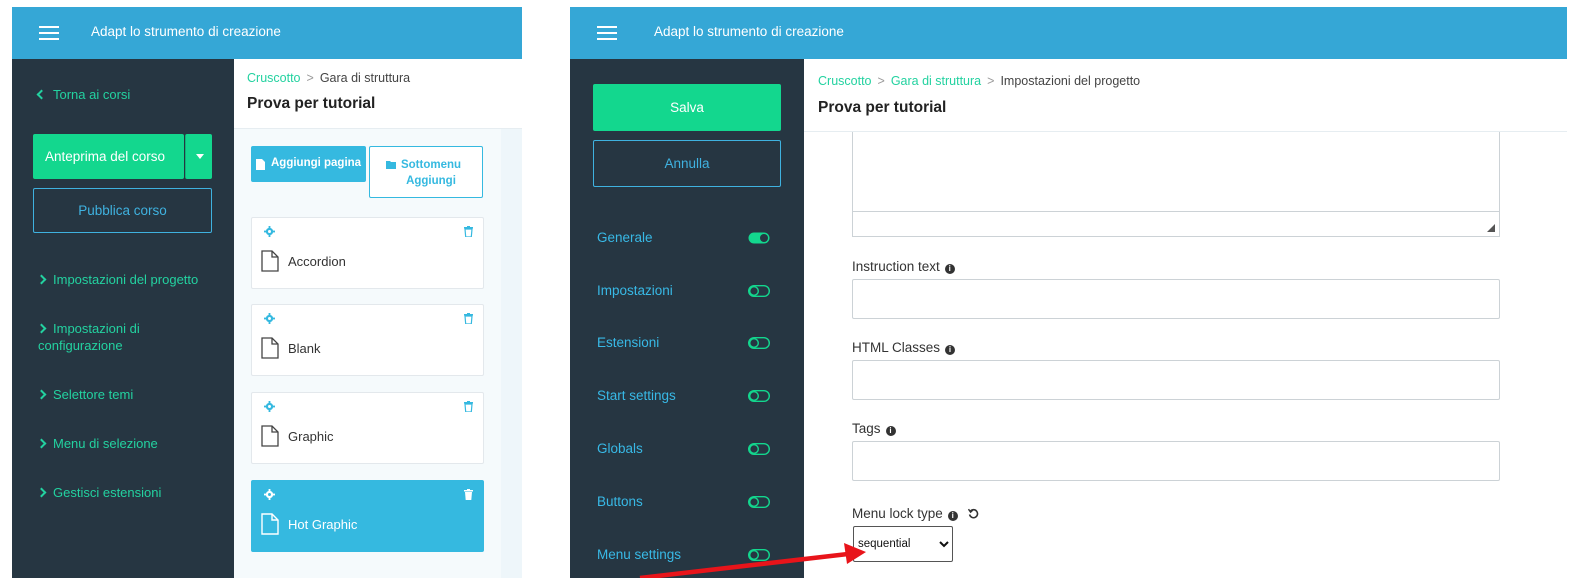 This screenshot has width=1583, height=578. I want to click on breadcrumb-current: Impostazioni del progetto, so click(1070, 81).